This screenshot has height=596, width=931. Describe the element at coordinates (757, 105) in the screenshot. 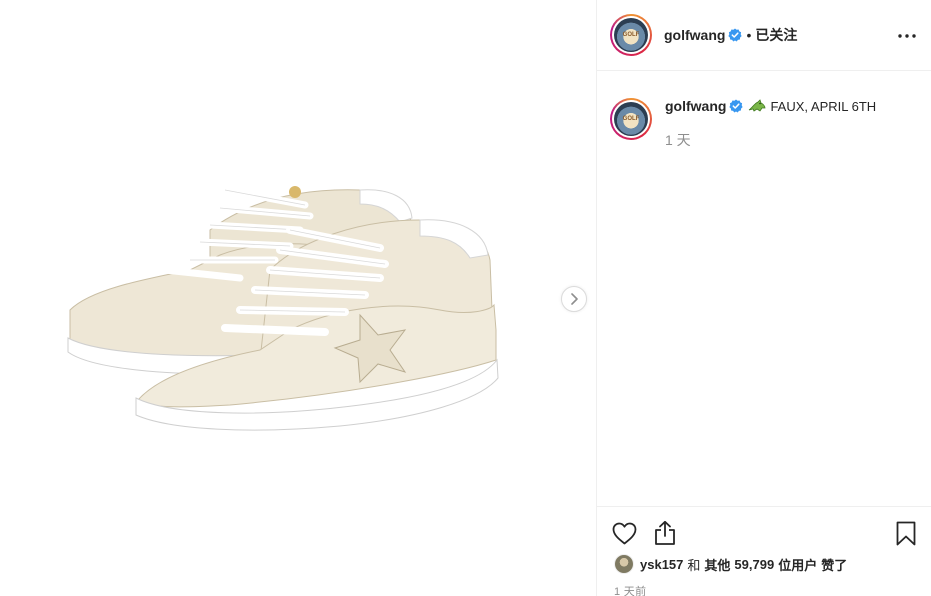

I see `alligator-emoji-icon` at that location.